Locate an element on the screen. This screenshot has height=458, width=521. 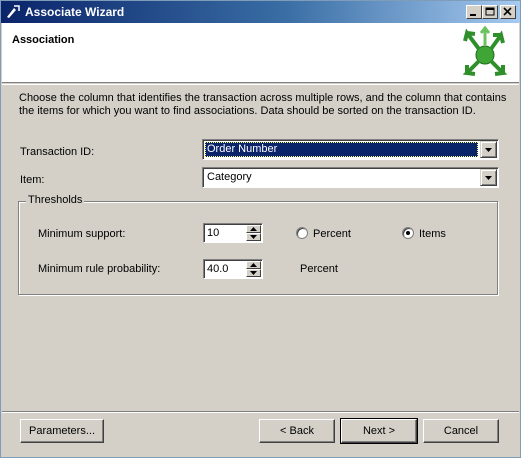
item-label: Item: is located at coordinates (32, 180).